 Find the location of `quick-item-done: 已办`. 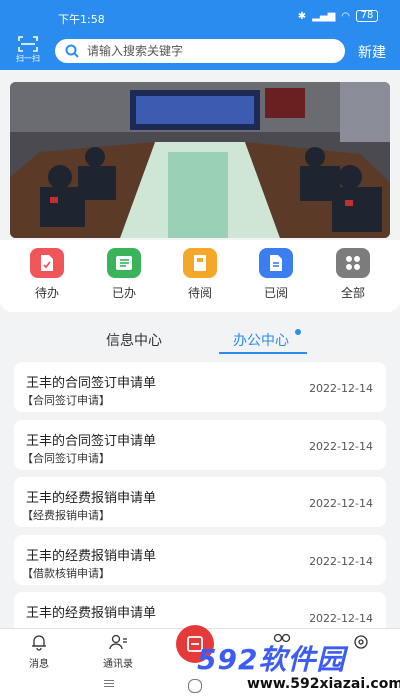

quick-item-done: 已办 is located at coordinates (124, 274).